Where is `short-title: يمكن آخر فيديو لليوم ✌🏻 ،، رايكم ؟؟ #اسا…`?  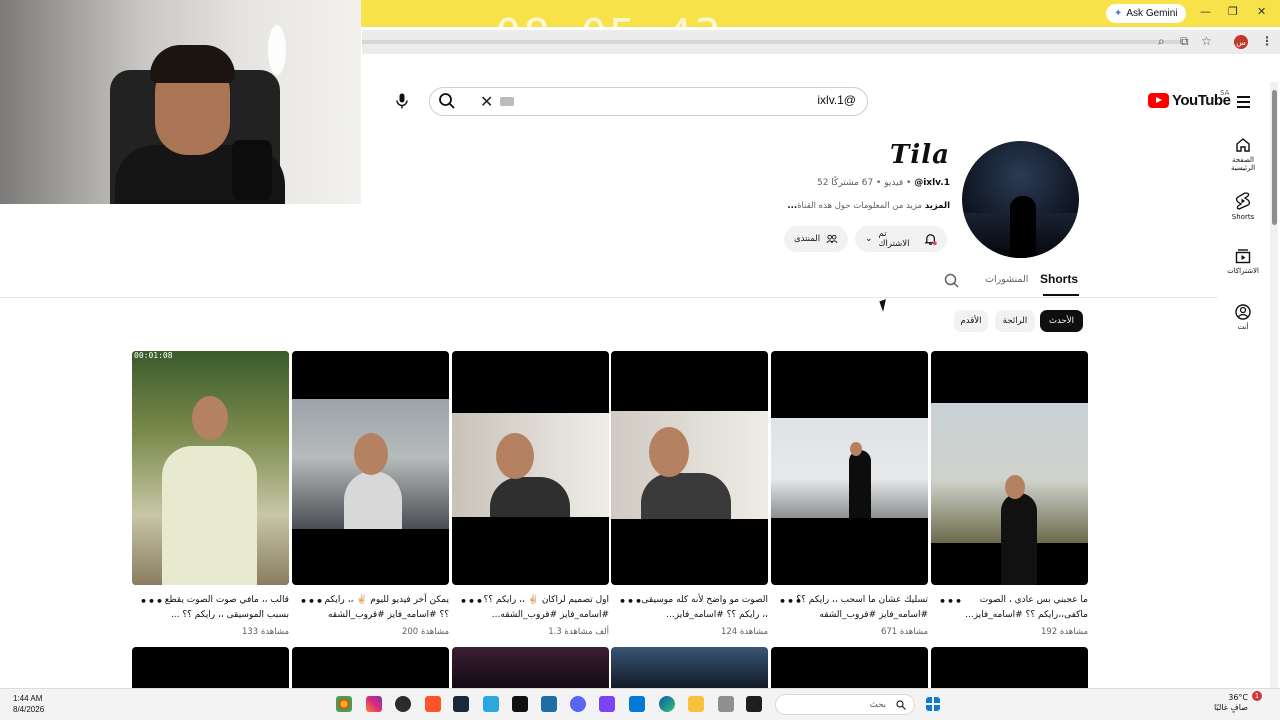 short-title: يمكن آخر فيديو لليوم ✌🏻 ،، رايكم ؟؟ #اسا… is located at coordinates (382, 608).